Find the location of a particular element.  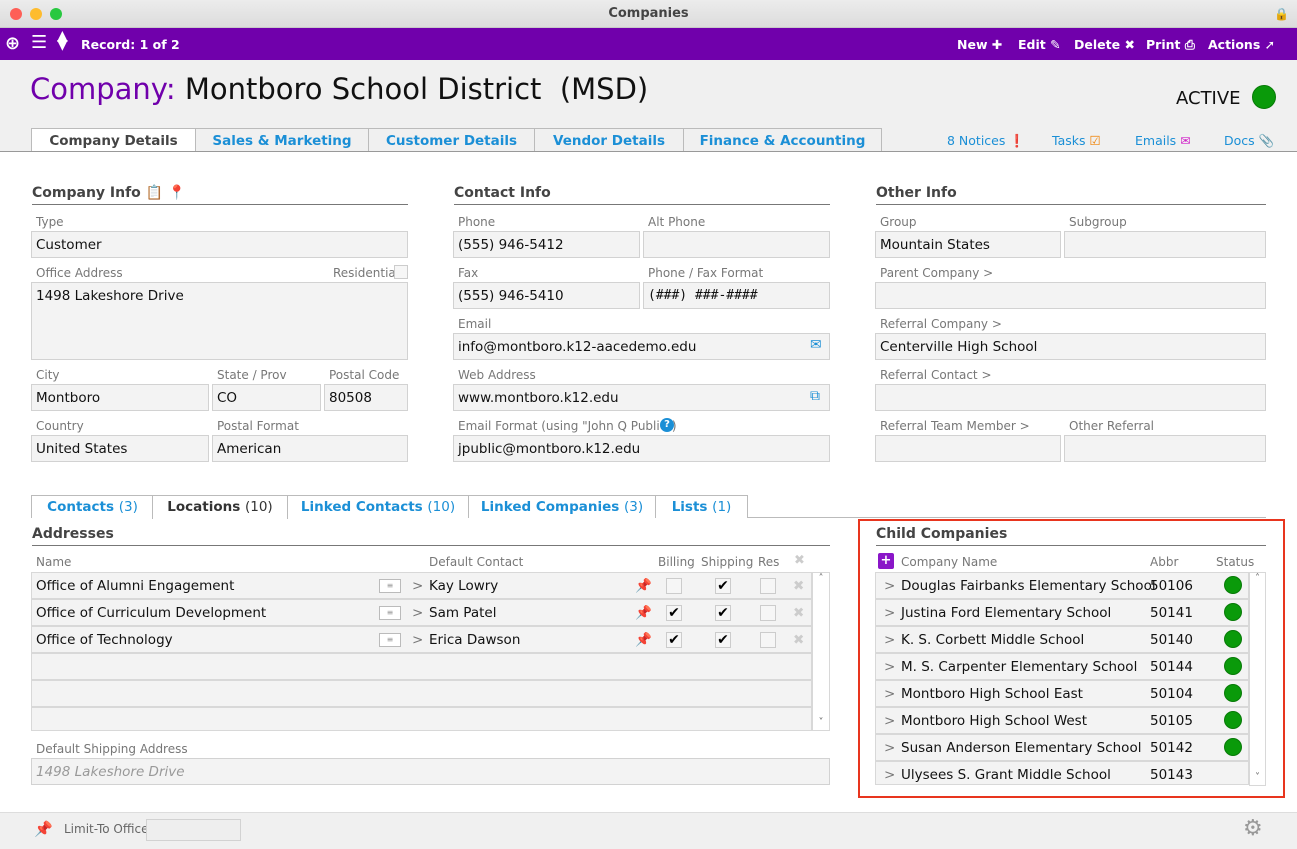

type-field: Customer is located at coordinates (219, 244).